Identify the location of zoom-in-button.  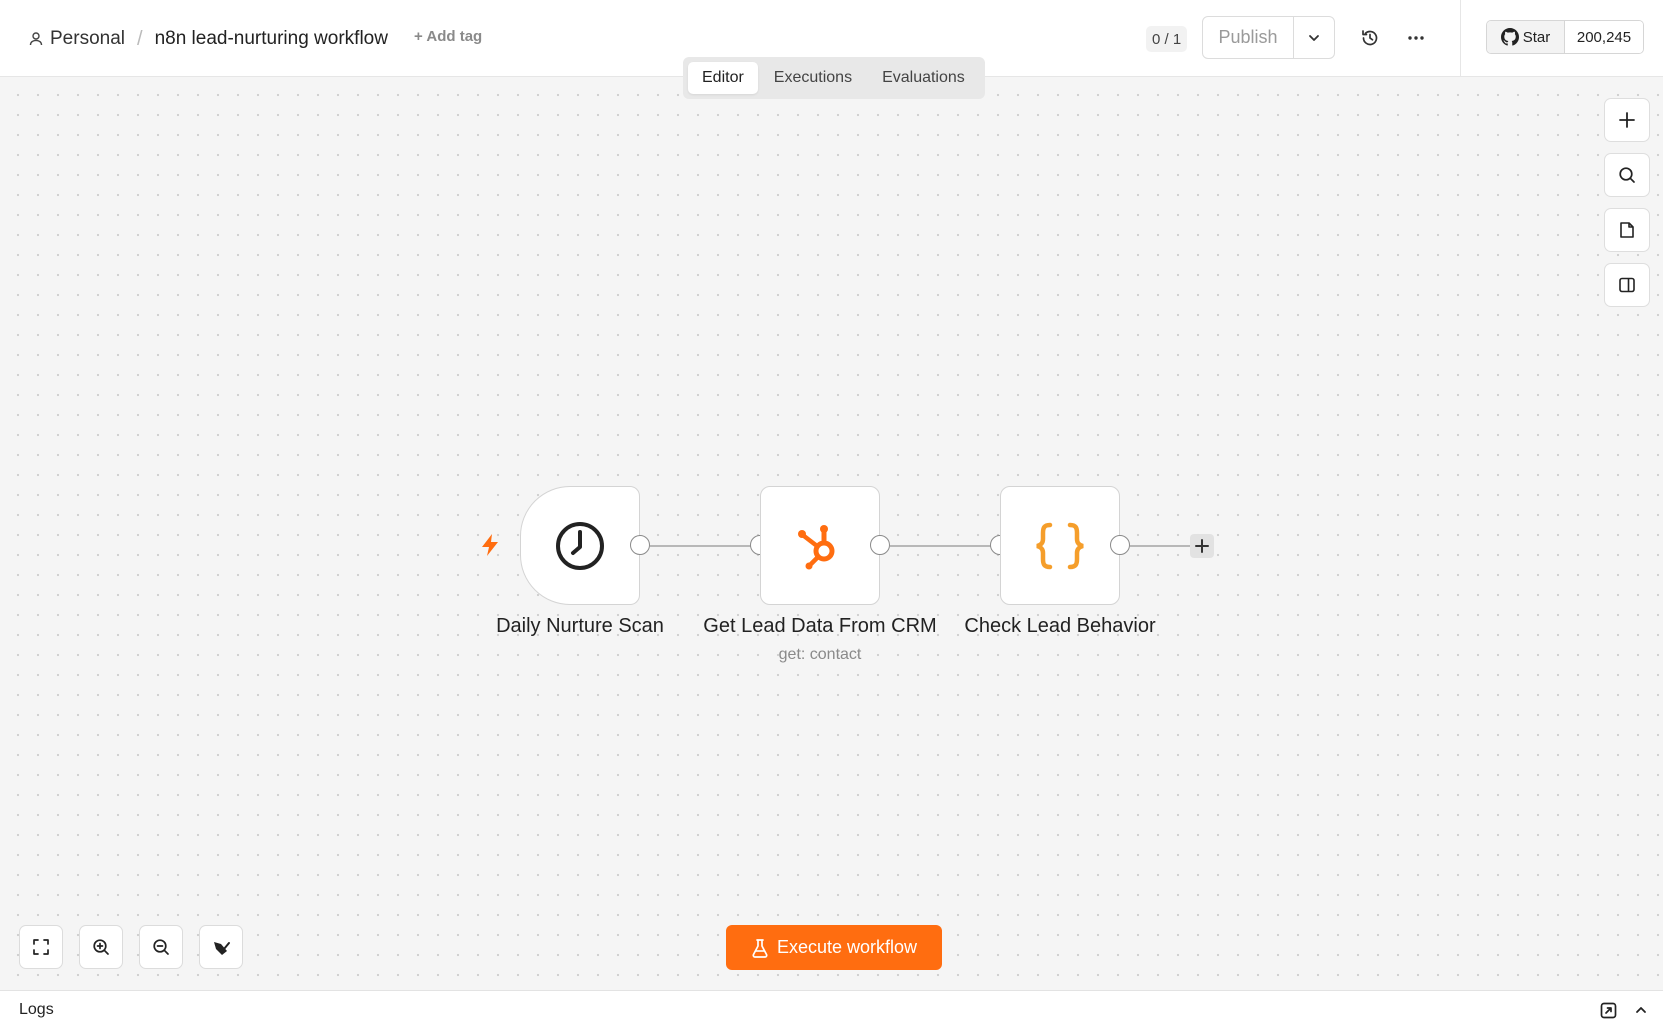
(101, 947).